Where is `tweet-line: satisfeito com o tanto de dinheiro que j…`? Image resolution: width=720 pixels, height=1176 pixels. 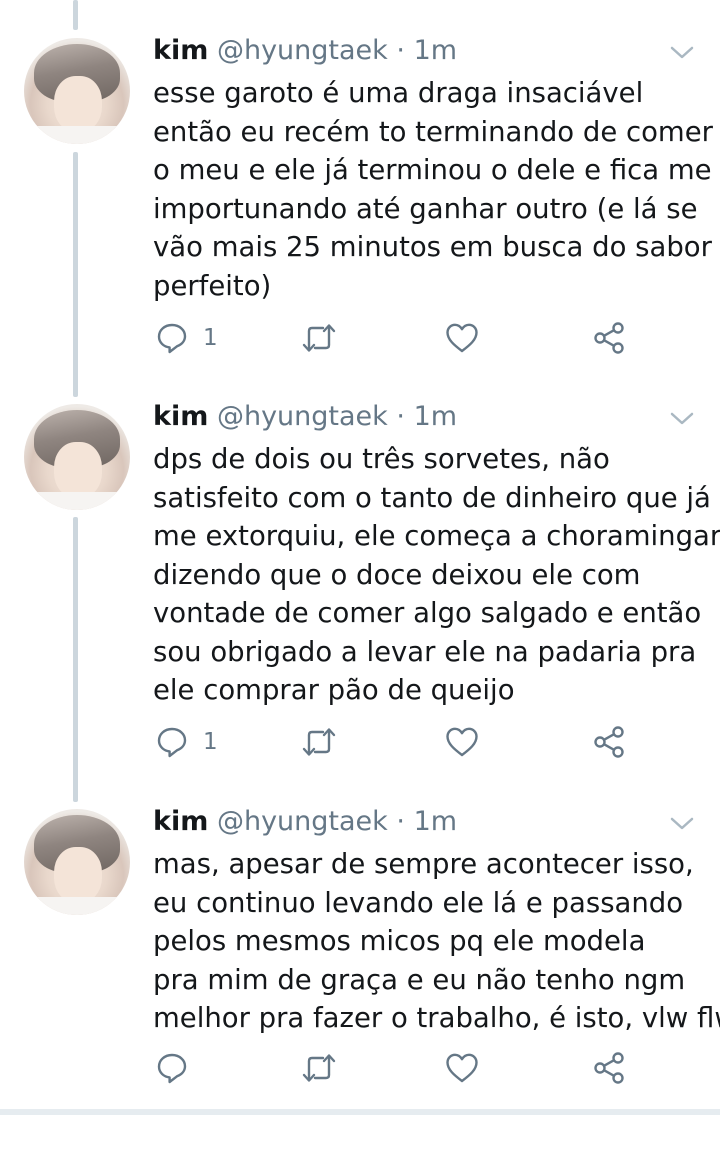 tweet-line: satisfeito com o tanto de dinheiro que j… is located at coordinates (432, 497).